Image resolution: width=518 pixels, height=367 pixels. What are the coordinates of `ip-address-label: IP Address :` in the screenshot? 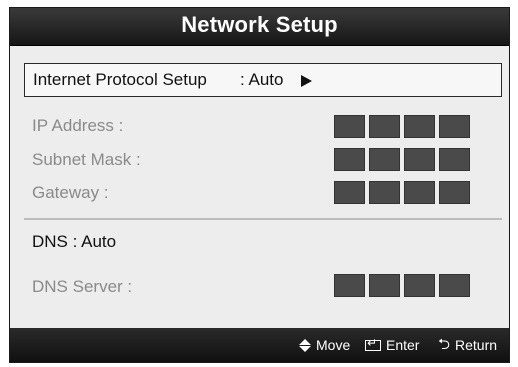 It's located at (78, 125).